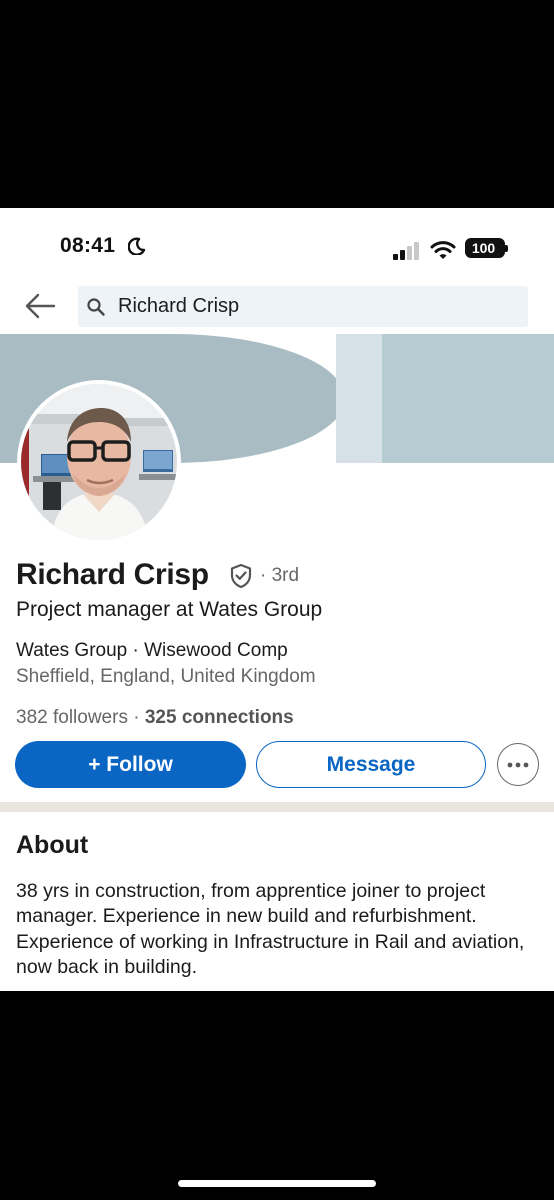 The height and width of the screenshot is (1200, 554). Describe the element at coordinates (371, 764) in the screenshot. I see `message-button: Message` at that location.